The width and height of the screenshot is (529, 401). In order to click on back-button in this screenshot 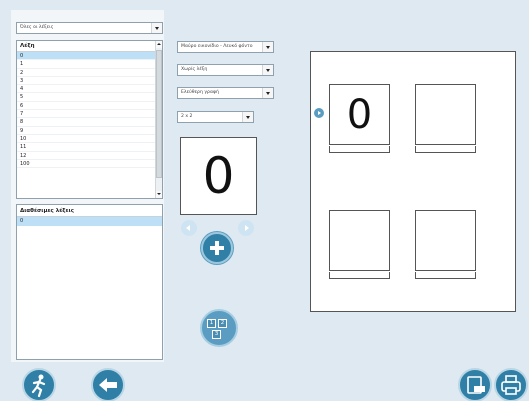, I will do `click(108, 384)`.